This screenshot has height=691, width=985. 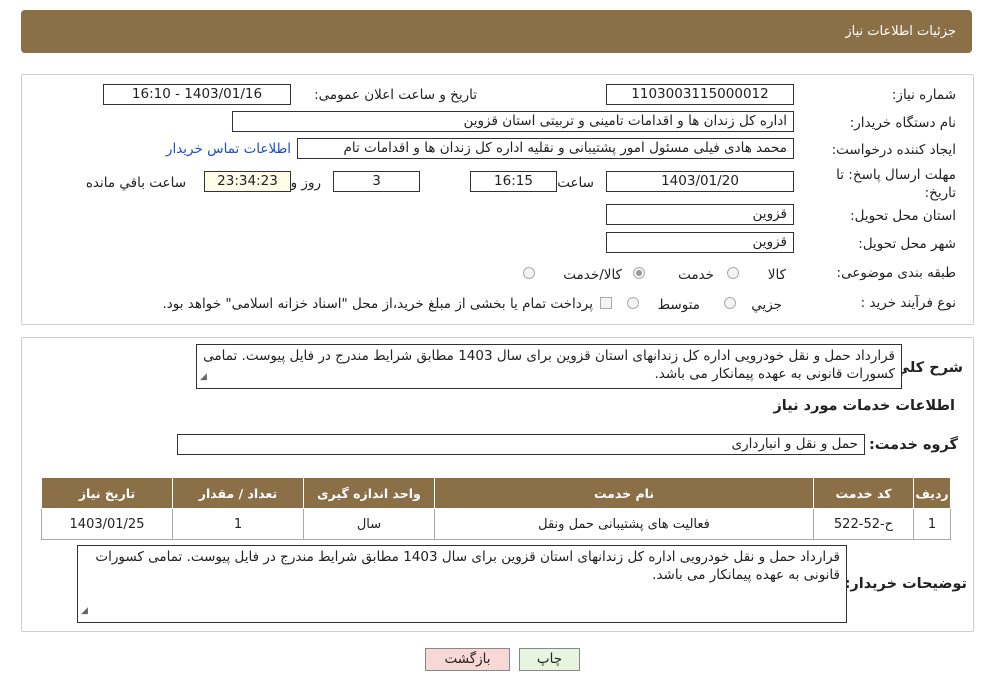 What do you see at coordinates (624, 493) in the screenshot?
I see `col-name-header: نام خدمت` at bounding box center [624, 493].